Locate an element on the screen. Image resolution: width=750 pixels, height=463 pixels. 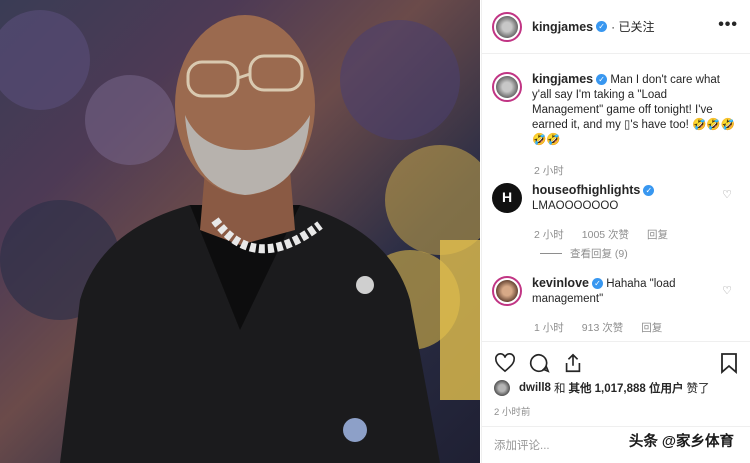
comment-time: 1 小时 is located at coordinates (549, 328).